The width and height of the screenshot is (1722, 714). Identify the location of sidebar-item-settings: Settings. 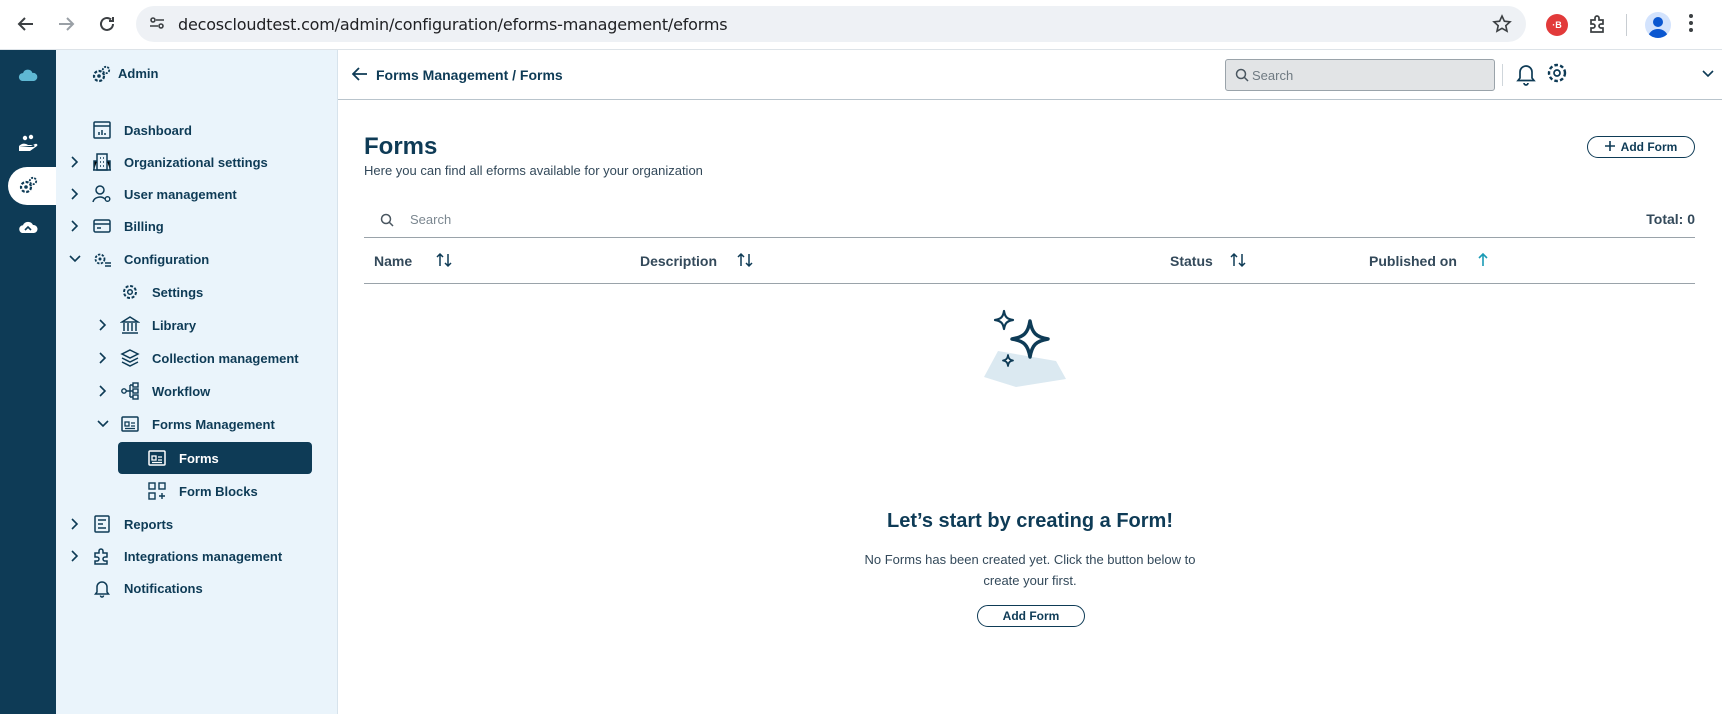
(197, 292).